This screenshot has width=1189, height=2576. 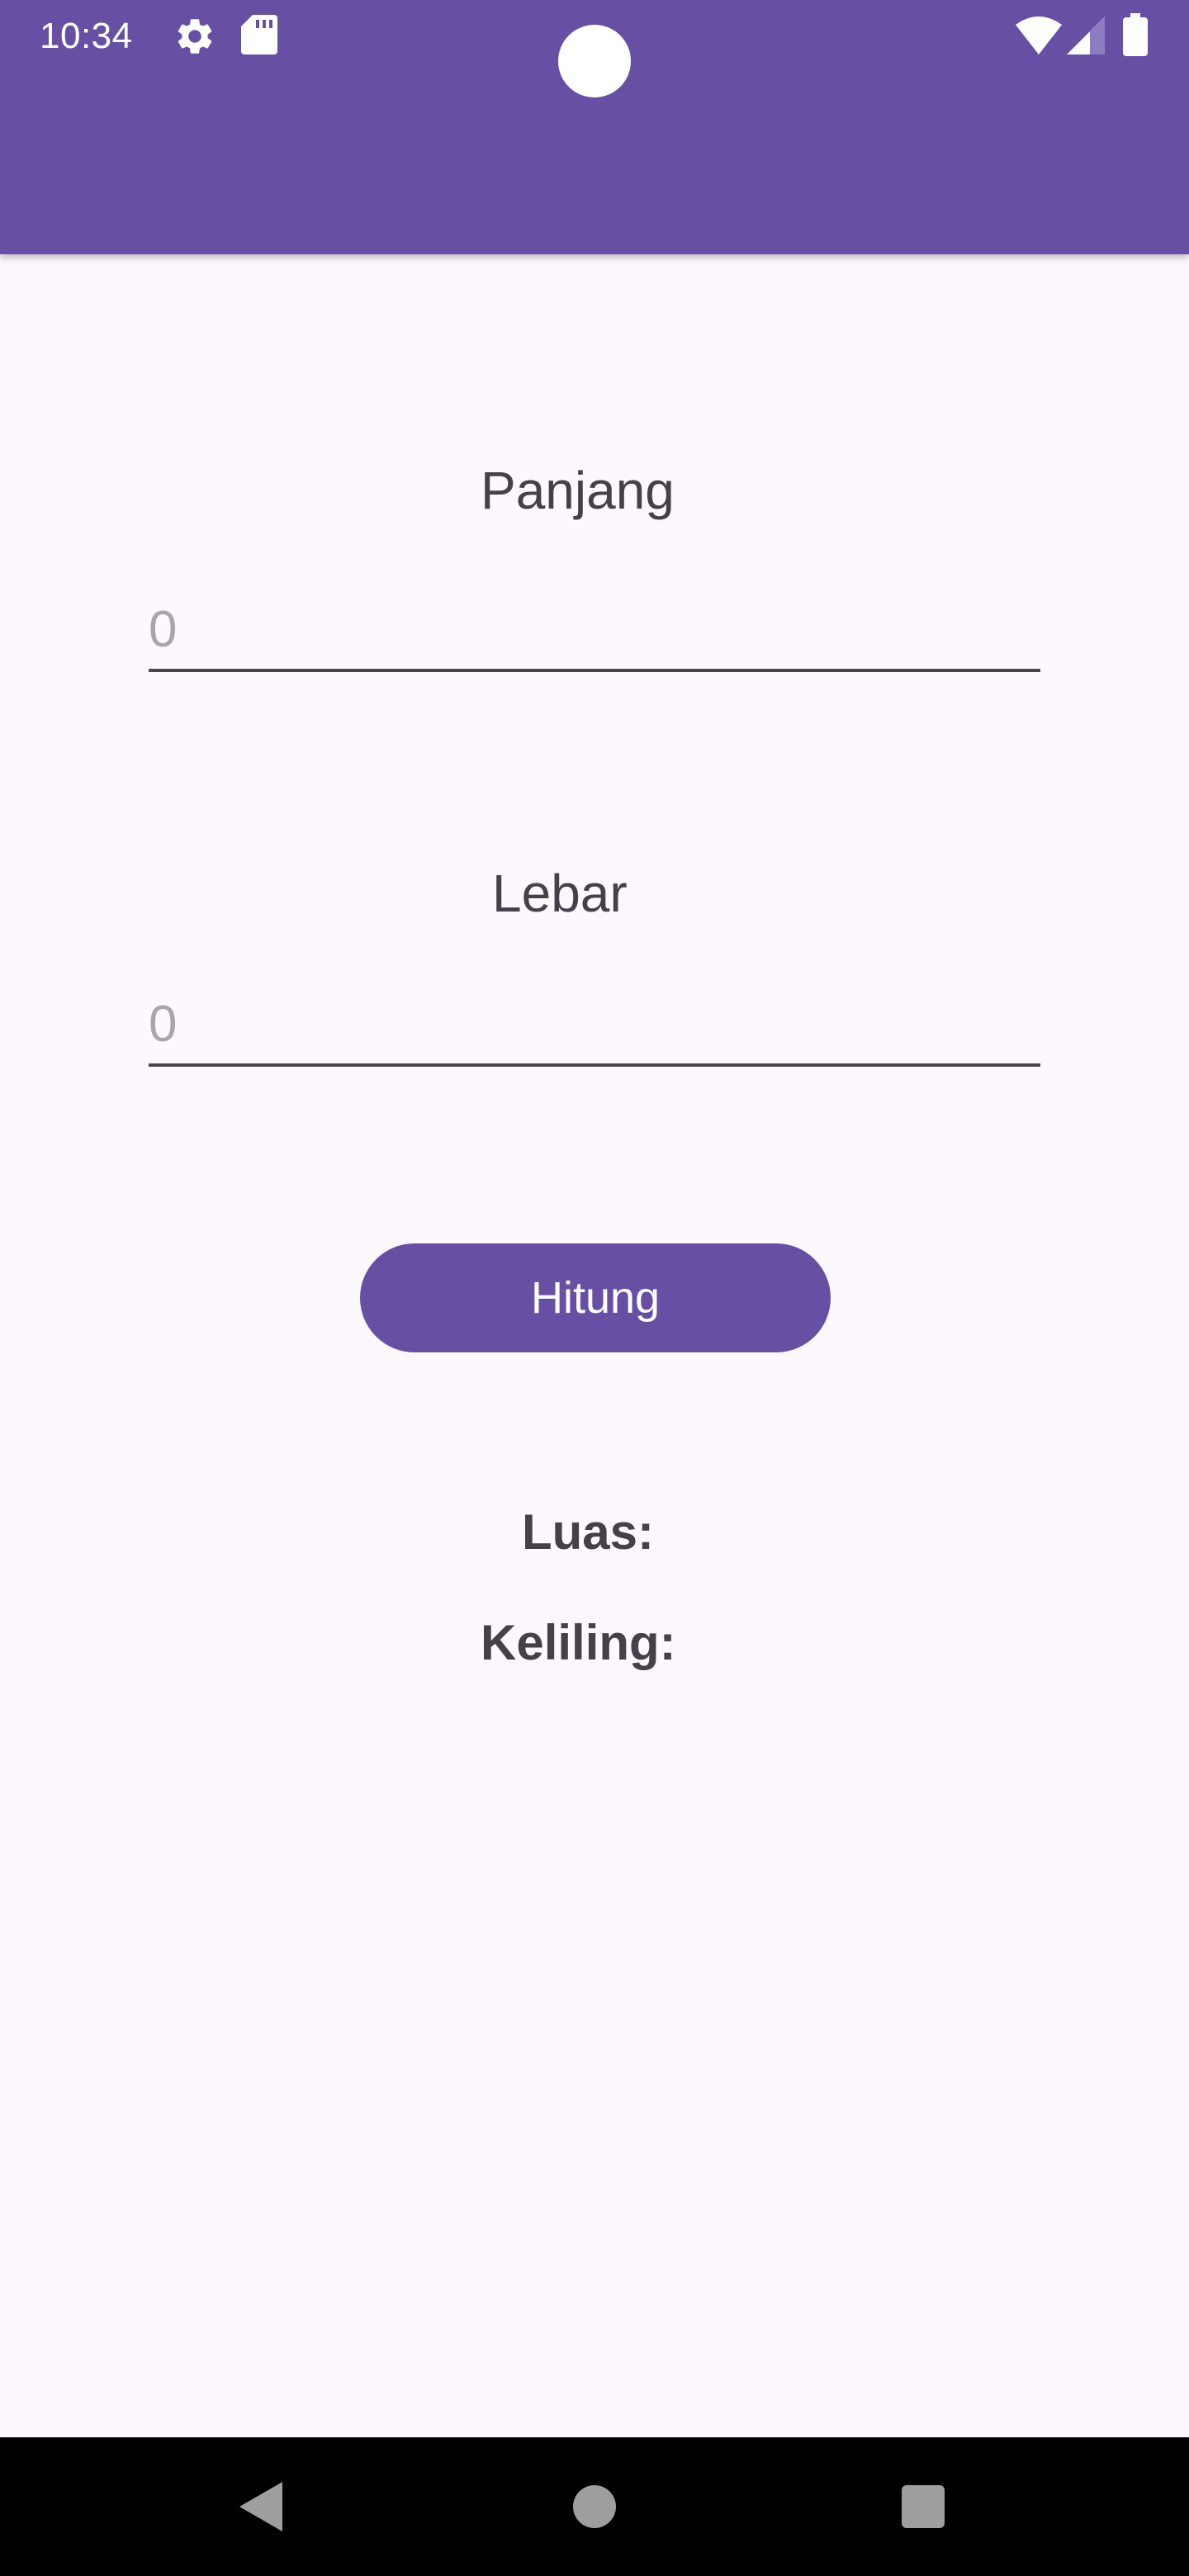 What do you see at coordinates (578, 1642) in the screenshot?
I see `keliling-result-label: Keliling:` at bounding box center [578, 1642].